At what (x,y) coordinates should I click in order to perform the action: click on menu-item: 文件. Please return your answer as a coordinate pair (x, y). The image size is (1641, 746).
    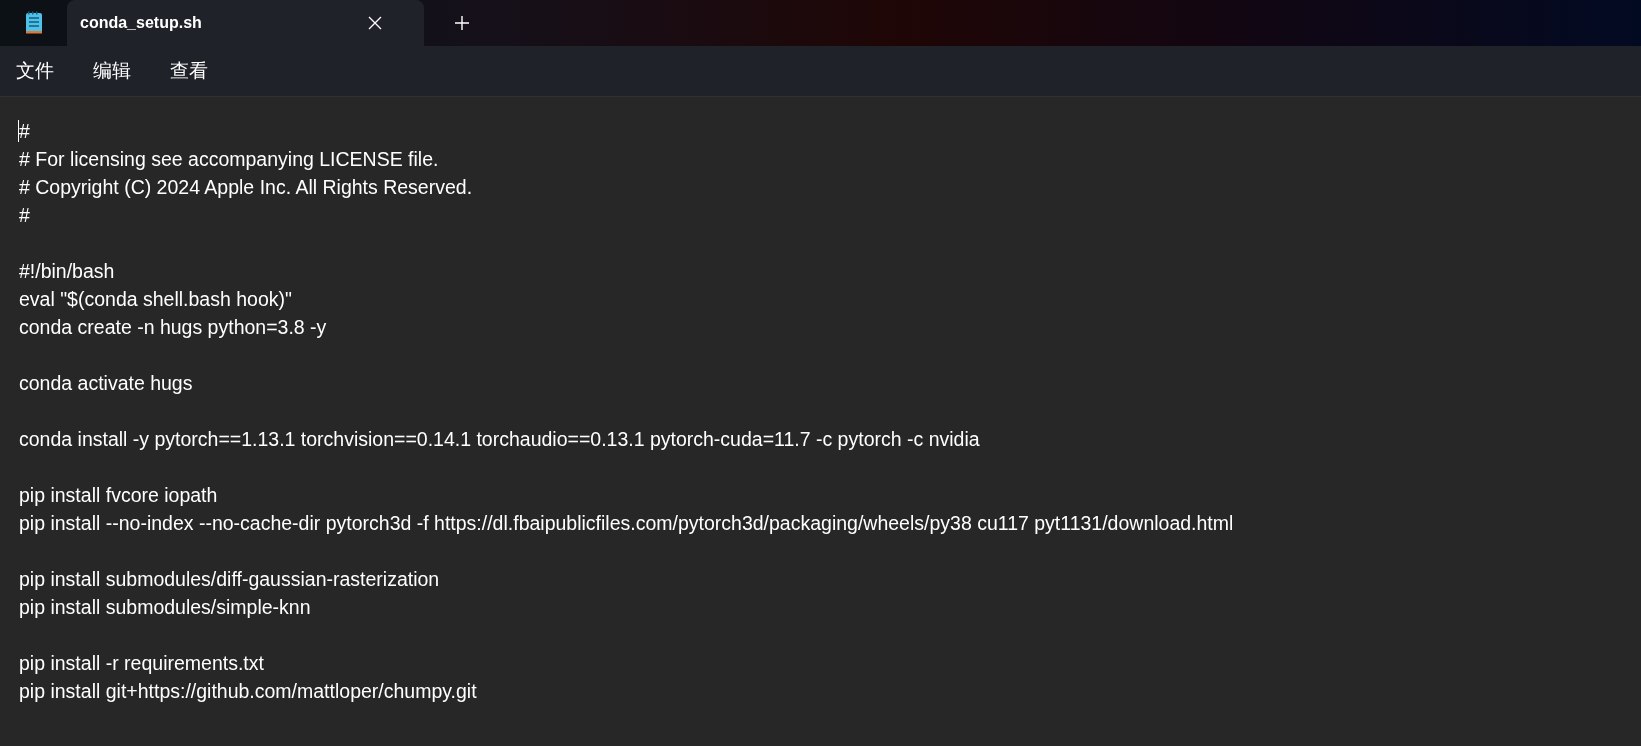
    Looking at the image, I should click on (35, 71).